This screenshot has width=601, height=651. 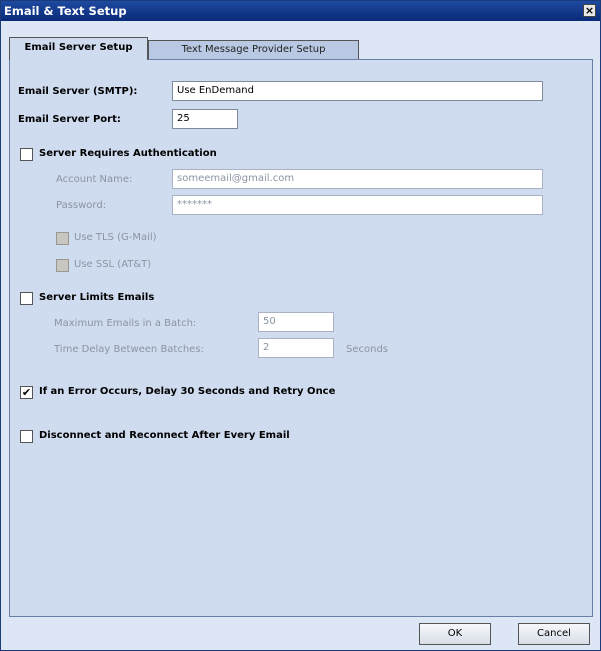 What do you see at coordinates (69, 119) in the screenshot?
I see `port-label: Email Server Port:` at bounding box center [69, 119].